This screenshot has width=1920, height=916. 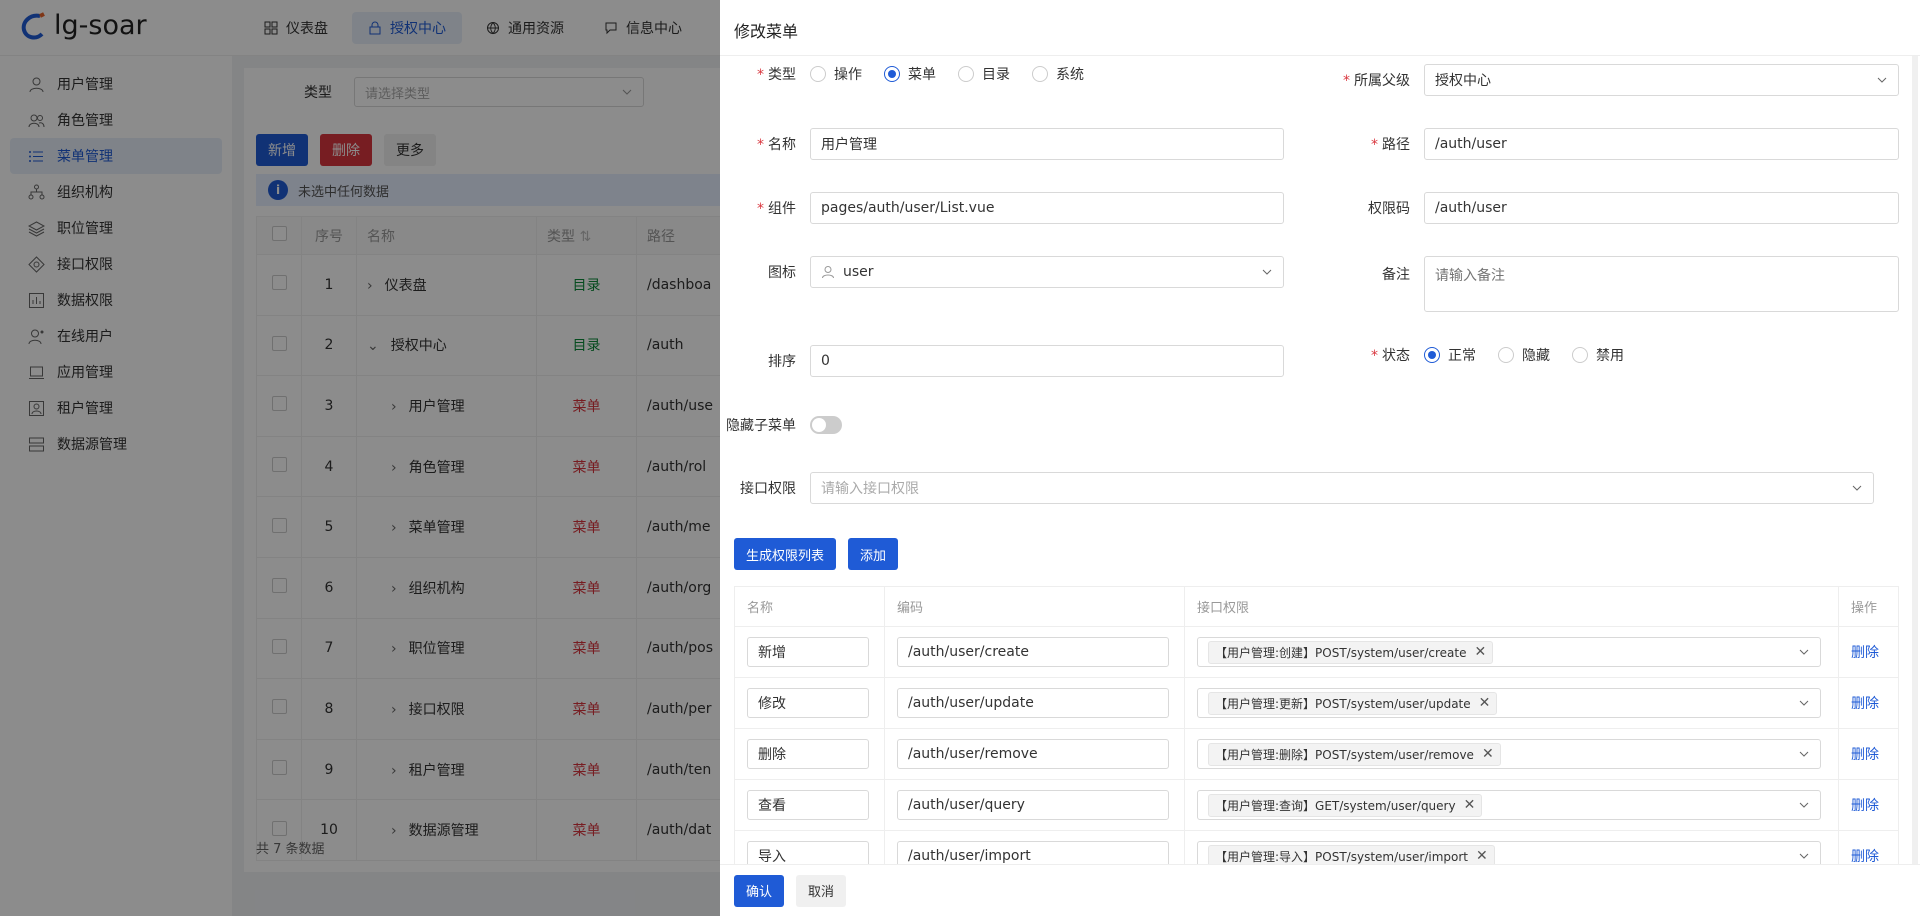 I want to click on radio-option: 系统, so click(x=1058, y=74).